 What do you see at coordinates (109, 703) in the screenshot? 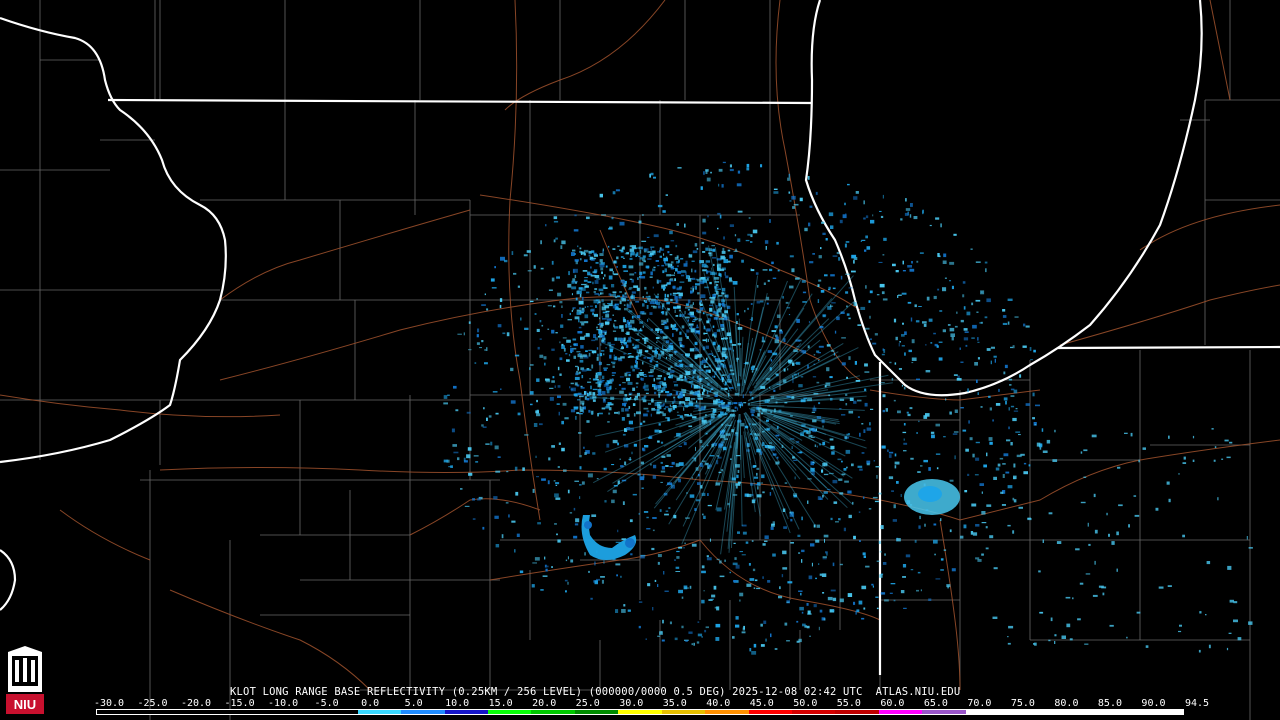
I see `colorbar-tick-label: -30.0` at bounding box center [109, 703].